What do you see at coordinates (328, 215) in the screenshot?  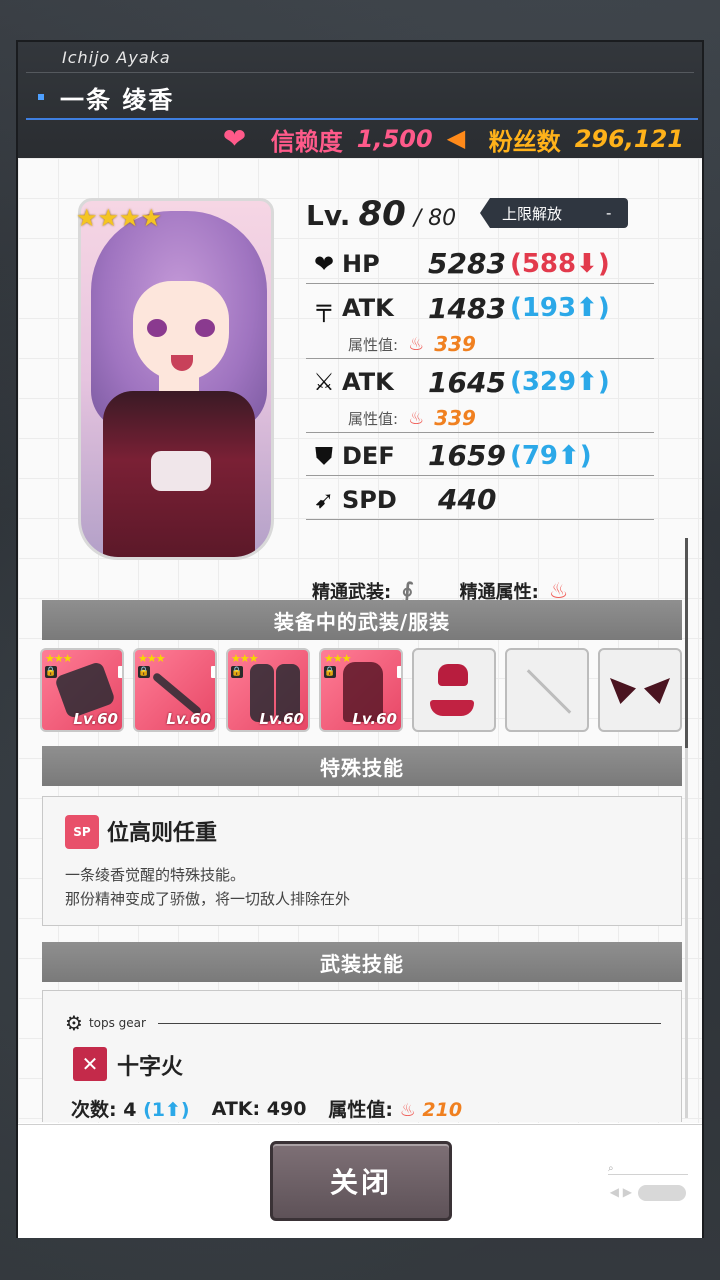 I see `level-label: Lv.` at bounding box center [328, 215].